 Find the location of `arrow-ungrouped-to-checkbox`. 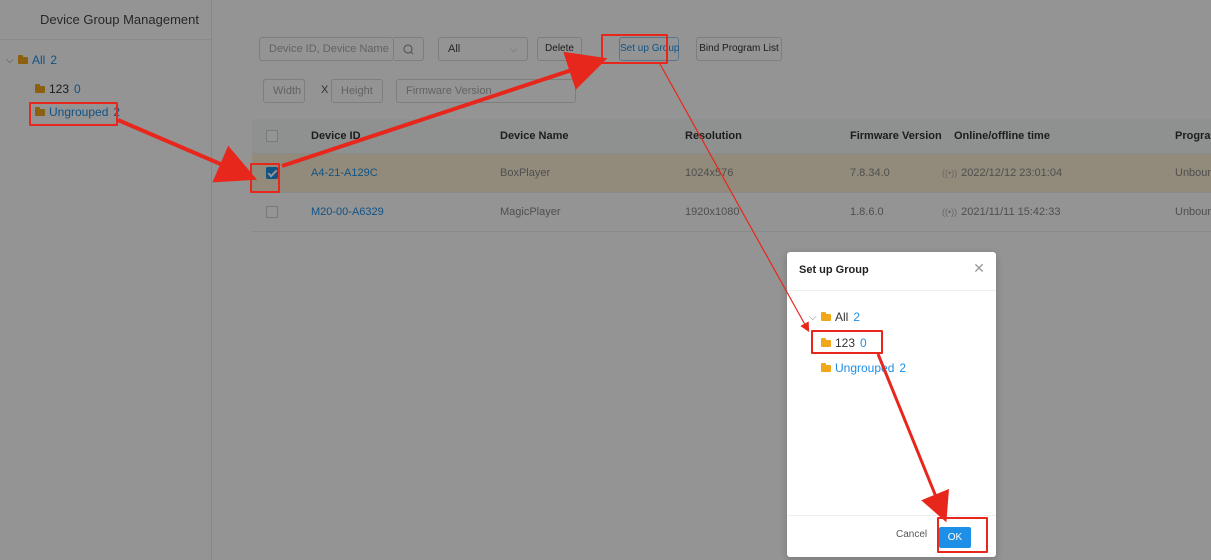

arrow-ungrouped-to-checkbox is located at coordinates (187, 150).